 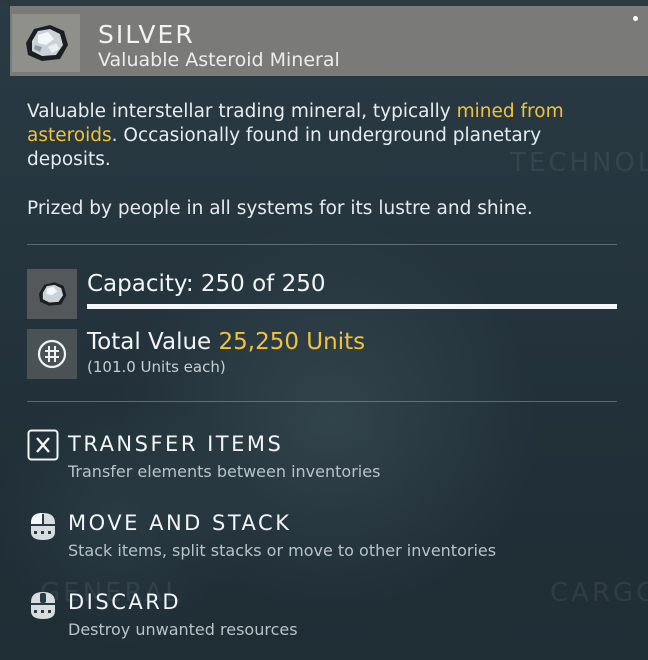 I want to click on middle-mouse-icon, so click(x=43, y=605).